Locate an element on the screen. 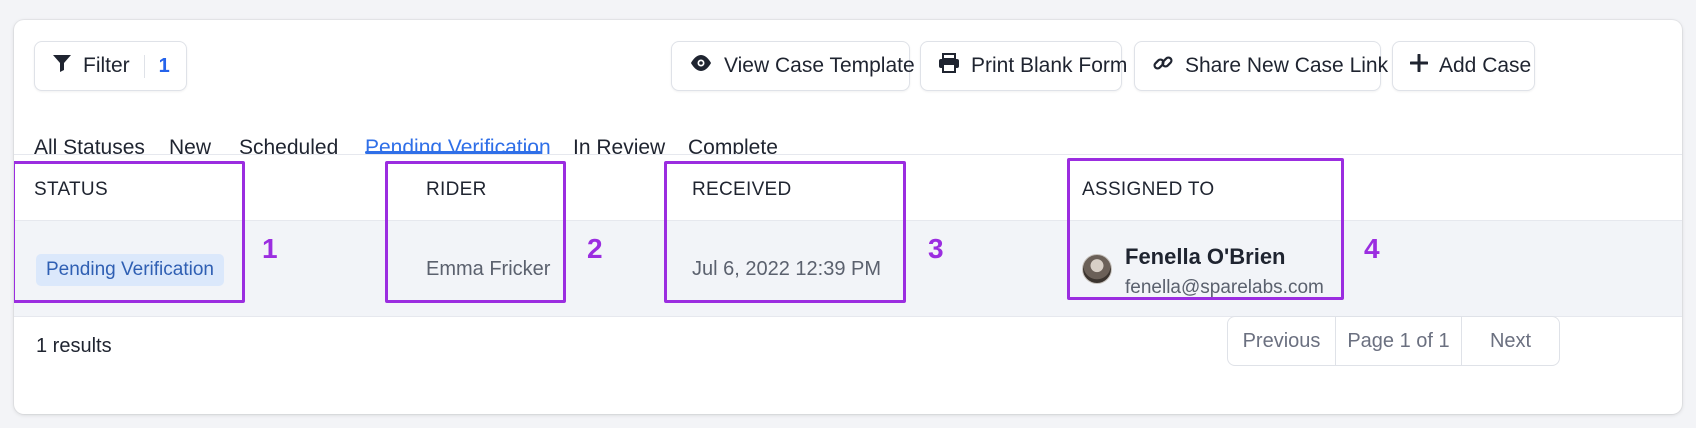 This screenshot has width=1696, height=428. annotation-marker-2: 2 is located at coordinates (595, 248).